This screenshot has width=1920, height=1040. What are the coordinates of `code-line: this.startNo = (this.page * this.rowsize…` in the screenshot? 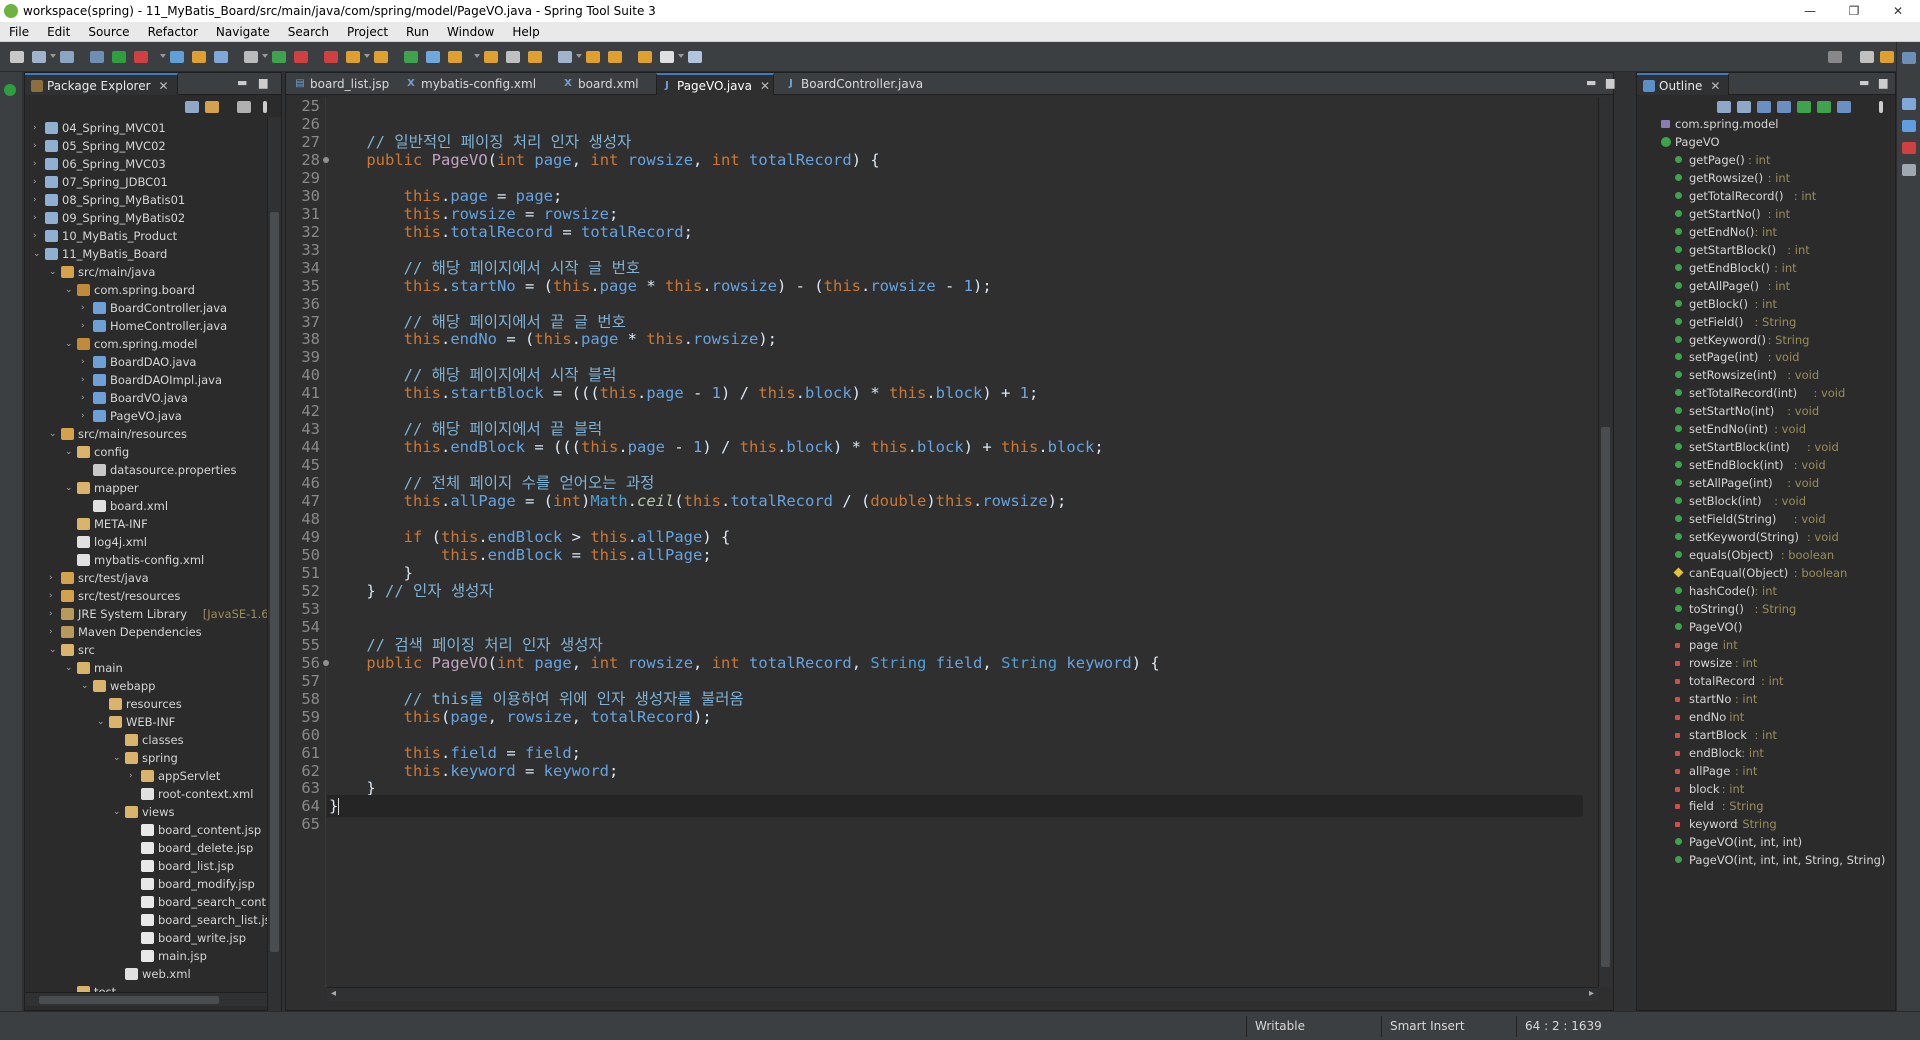 It's located at (660, 286).